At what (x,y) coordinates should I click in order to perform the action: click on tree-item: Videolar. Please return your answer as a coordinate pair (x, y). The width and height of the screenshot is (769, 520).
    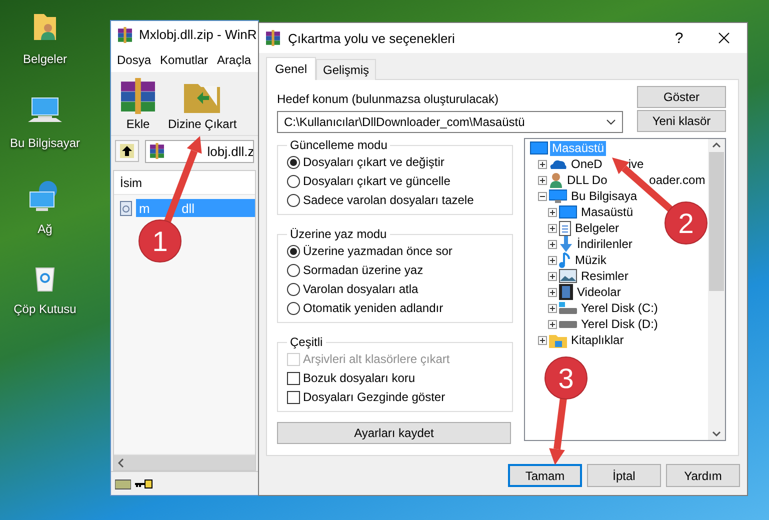
    Looking at the image, I should click on (599, 292).